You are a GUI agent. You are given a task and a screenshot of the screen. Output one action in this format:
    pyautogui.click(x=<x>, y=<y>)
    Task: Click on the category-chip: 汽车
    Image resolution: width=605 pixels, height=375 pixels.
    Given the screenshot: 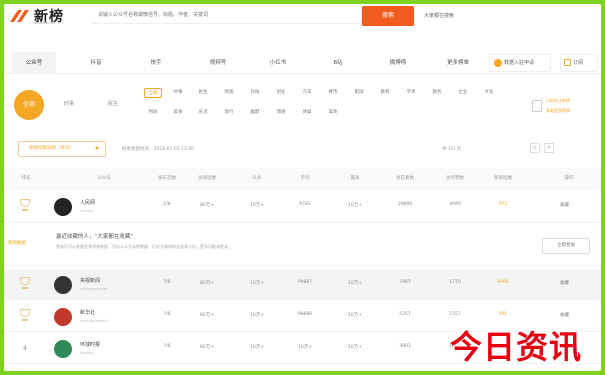 What is the action you would take?
    pyautogui.click(x=307, y=93)
    